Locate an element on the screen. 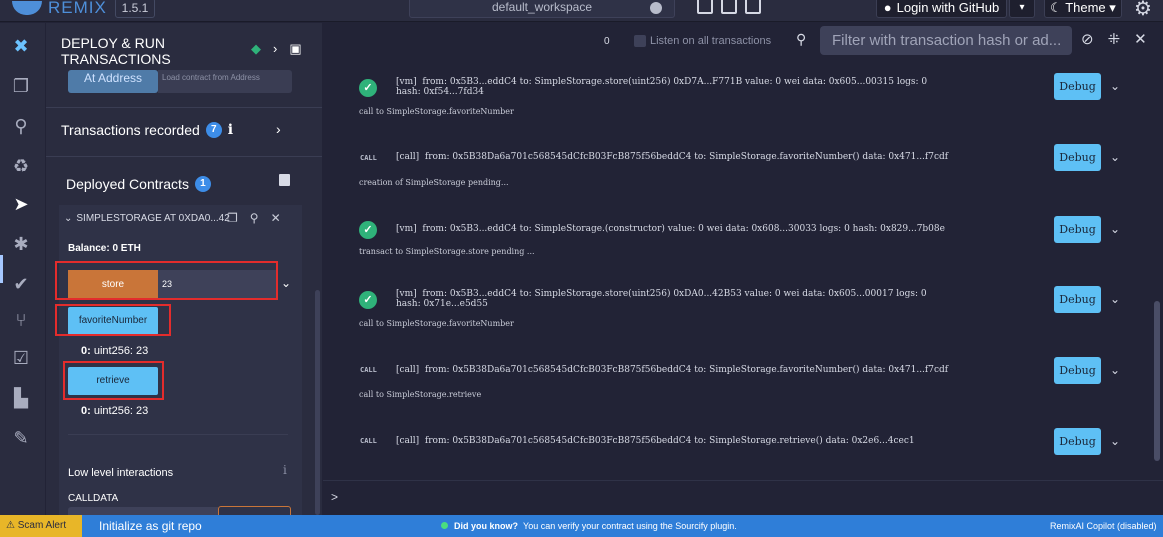  terminal-scrollbar is located at coordinates (1157, 381).